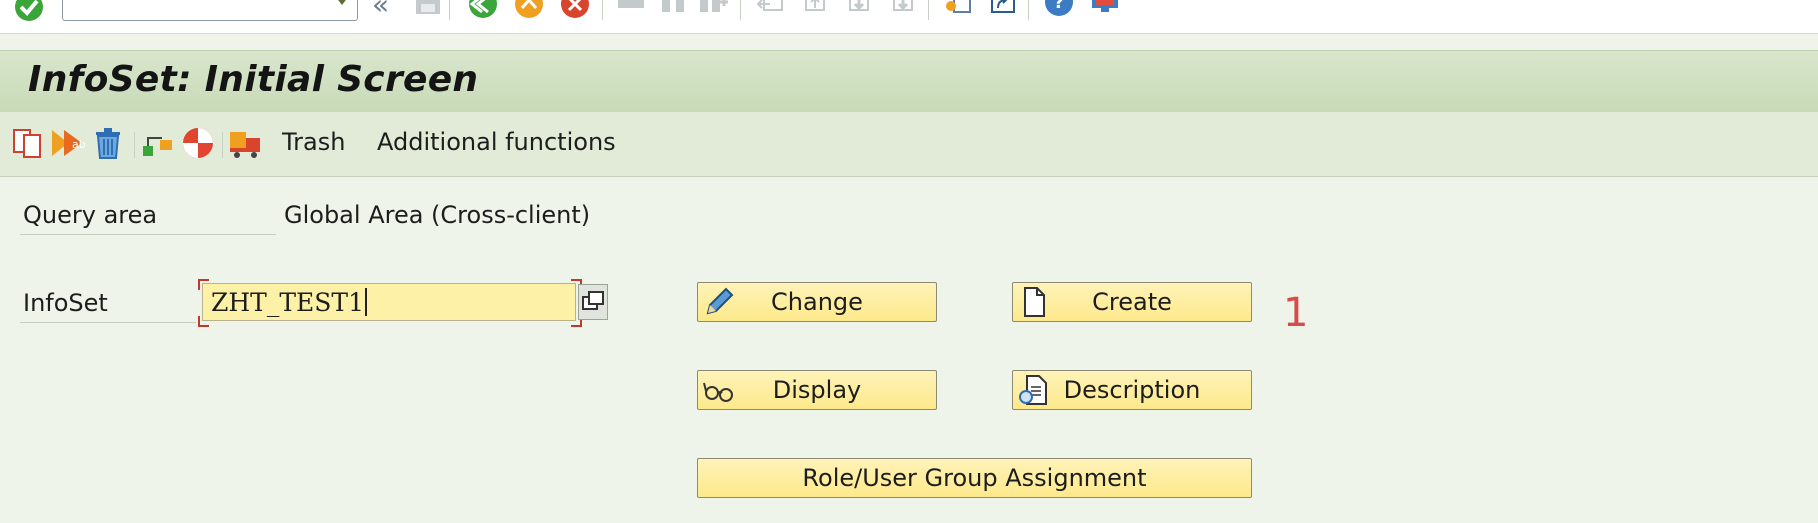 The width and height of the screenshot is (1818, 523). What do you see at coordinates (719, 302) in the screenshot?
I see `pencil-icon` at bounding box center [719, 302].